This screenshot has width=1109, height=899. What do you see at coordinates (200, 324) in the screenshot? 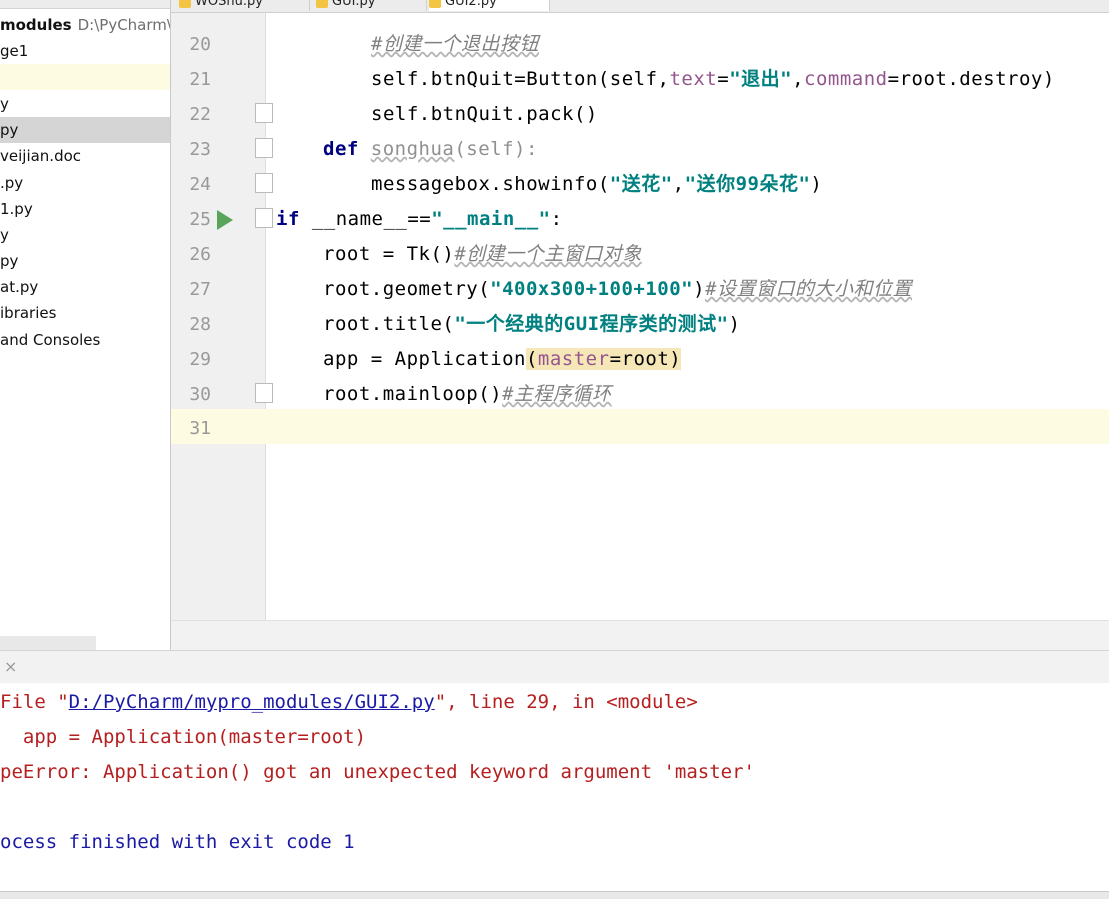
I see `line-number: 28` at bounding box center [200, 324].